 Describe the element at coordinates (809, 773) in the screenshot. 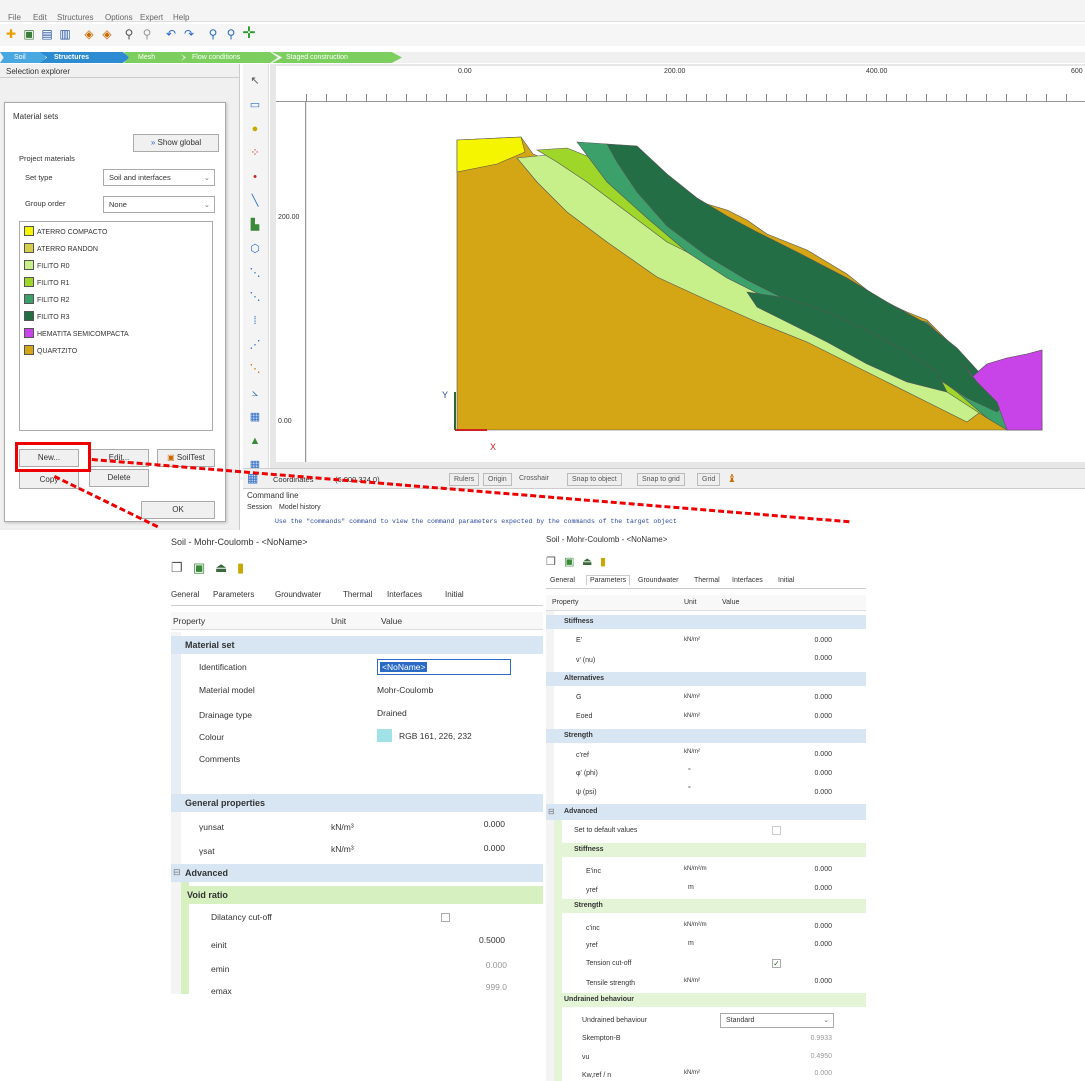

I see `phi-input: 0.000` at that location.